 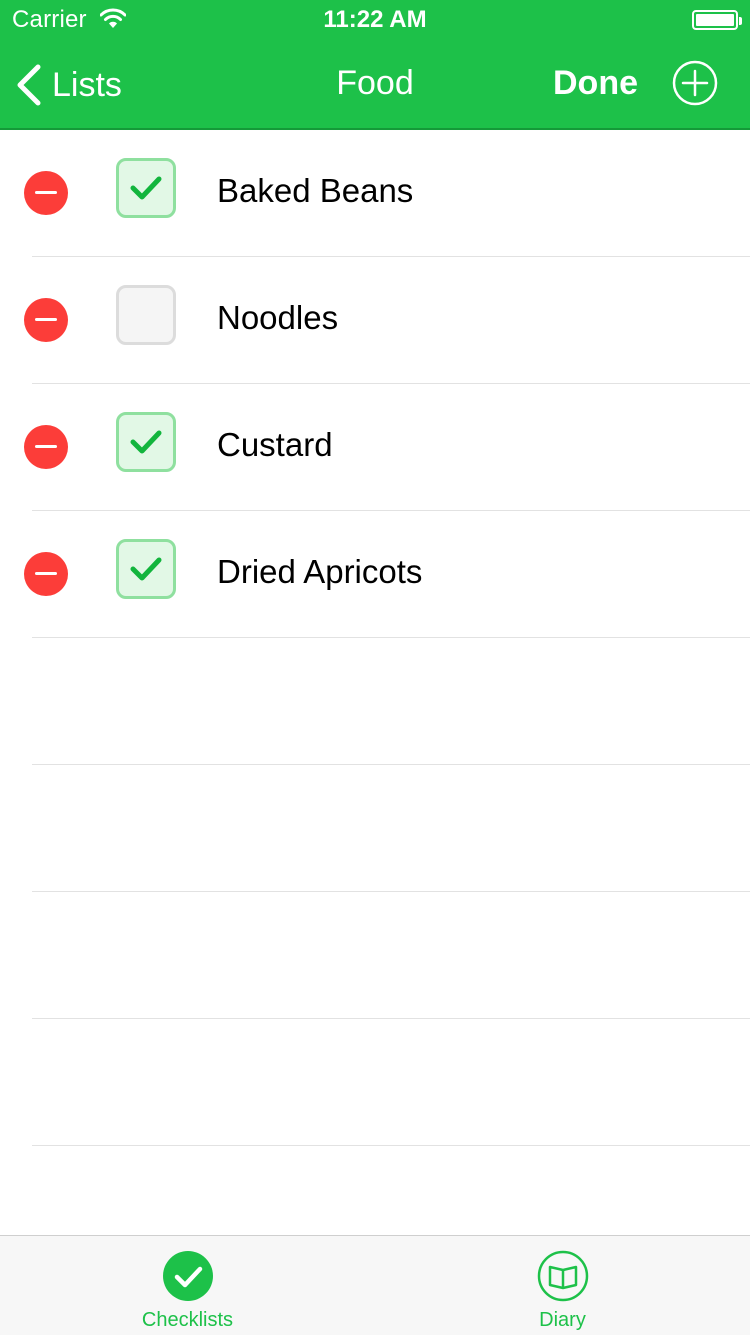 I want to click on tab-bar: Checklists Diary, so click(x=375, y=1285).